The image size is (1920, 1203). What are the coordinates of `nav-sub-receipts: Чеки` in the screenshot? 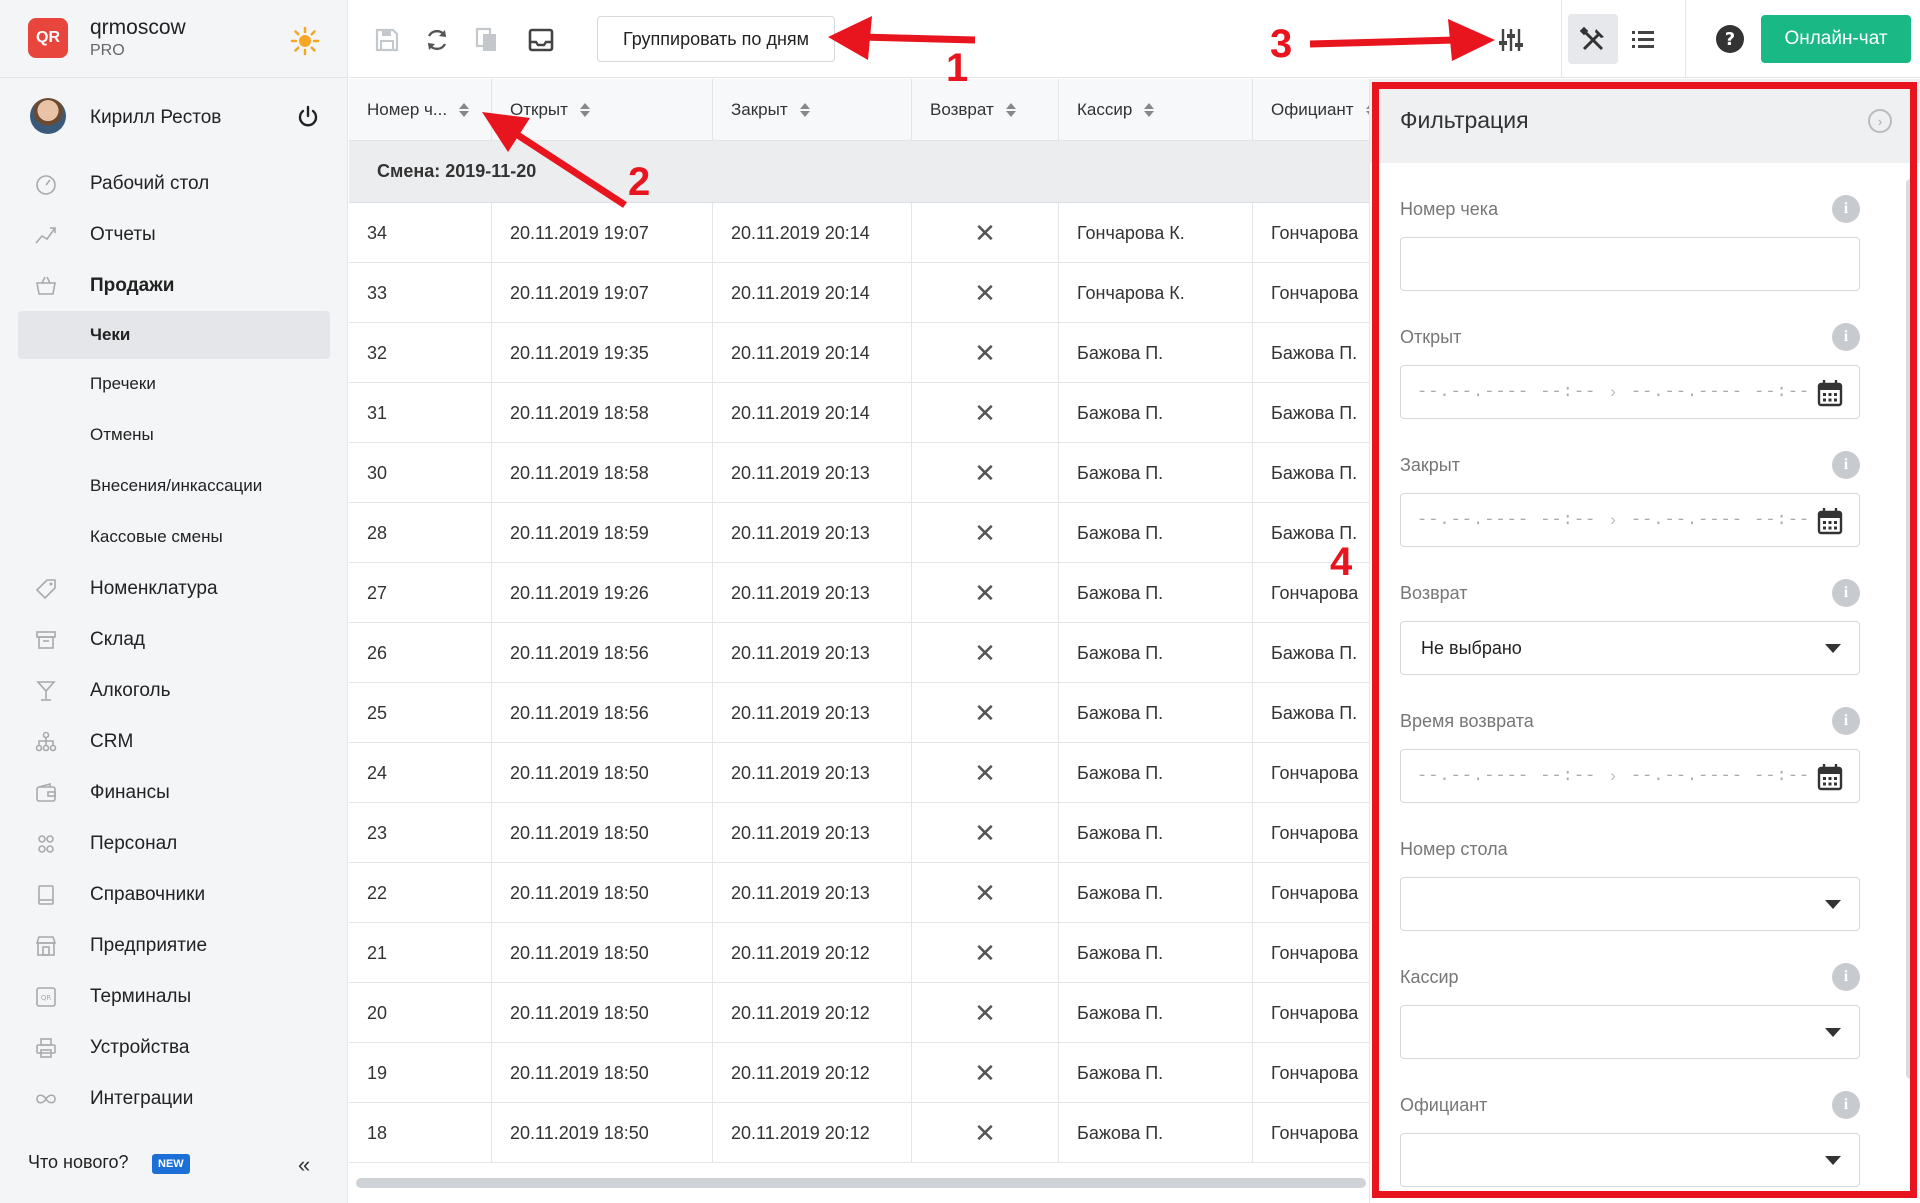 It's located at (174, 335).